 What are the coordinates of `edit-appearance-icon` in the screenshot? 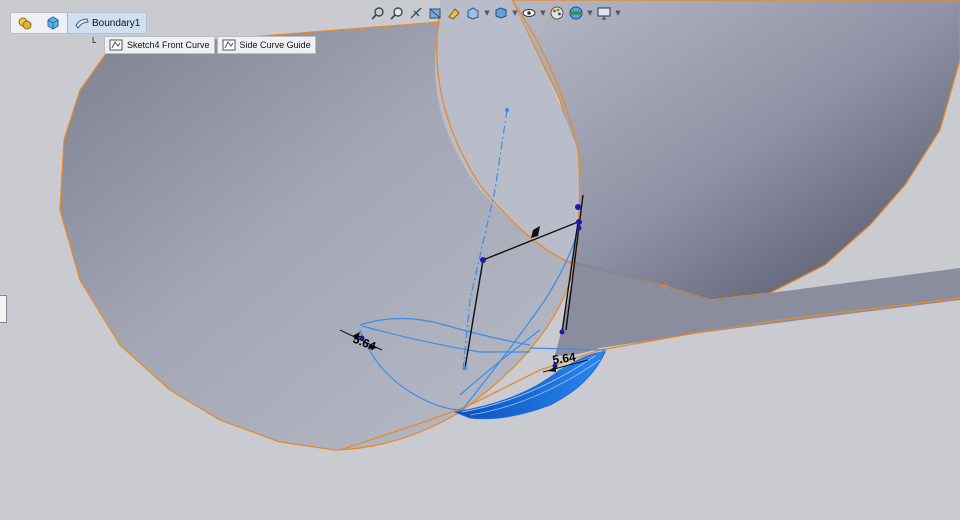 It's located at (557, 13).